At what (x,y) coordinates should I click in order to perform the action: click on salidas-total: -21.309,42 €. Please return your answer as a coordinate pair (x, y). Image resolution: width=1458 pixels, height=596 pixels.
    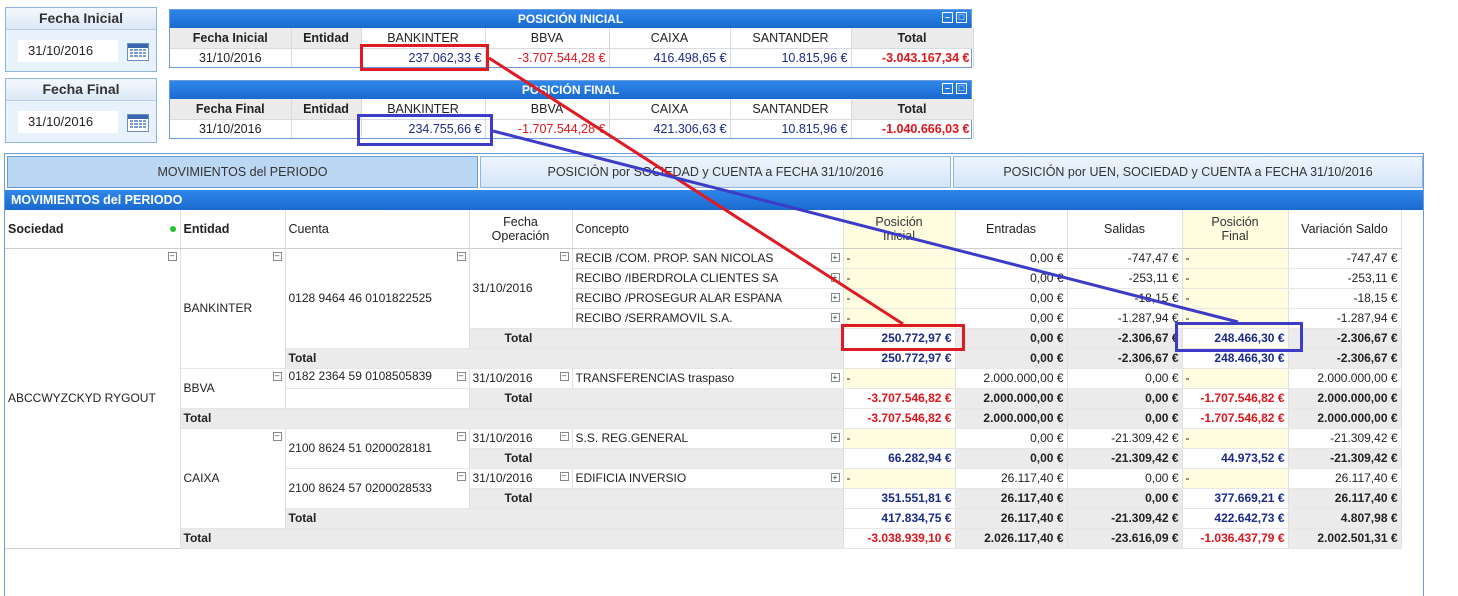
    Looking at the image, I should click on (1125, 518).